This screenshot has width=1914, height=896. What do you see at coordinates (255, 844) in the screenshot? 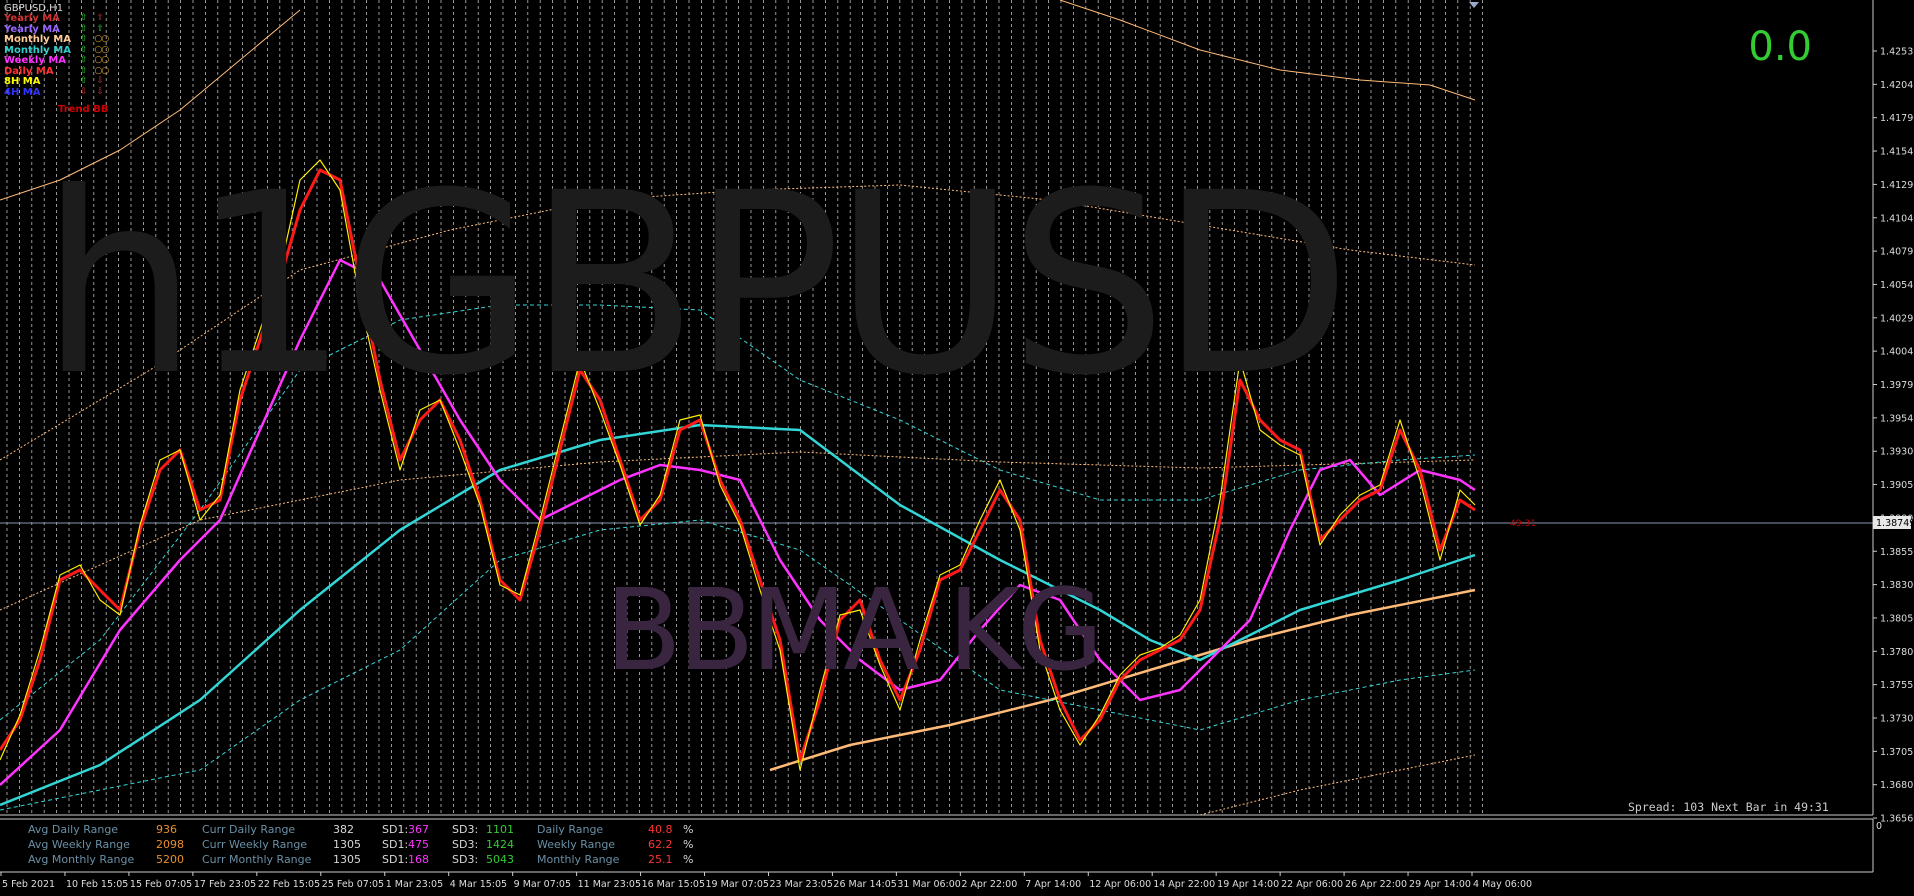
I see `stats-curr-label: Curr Weekly Range` at bounding box center [255, 844].